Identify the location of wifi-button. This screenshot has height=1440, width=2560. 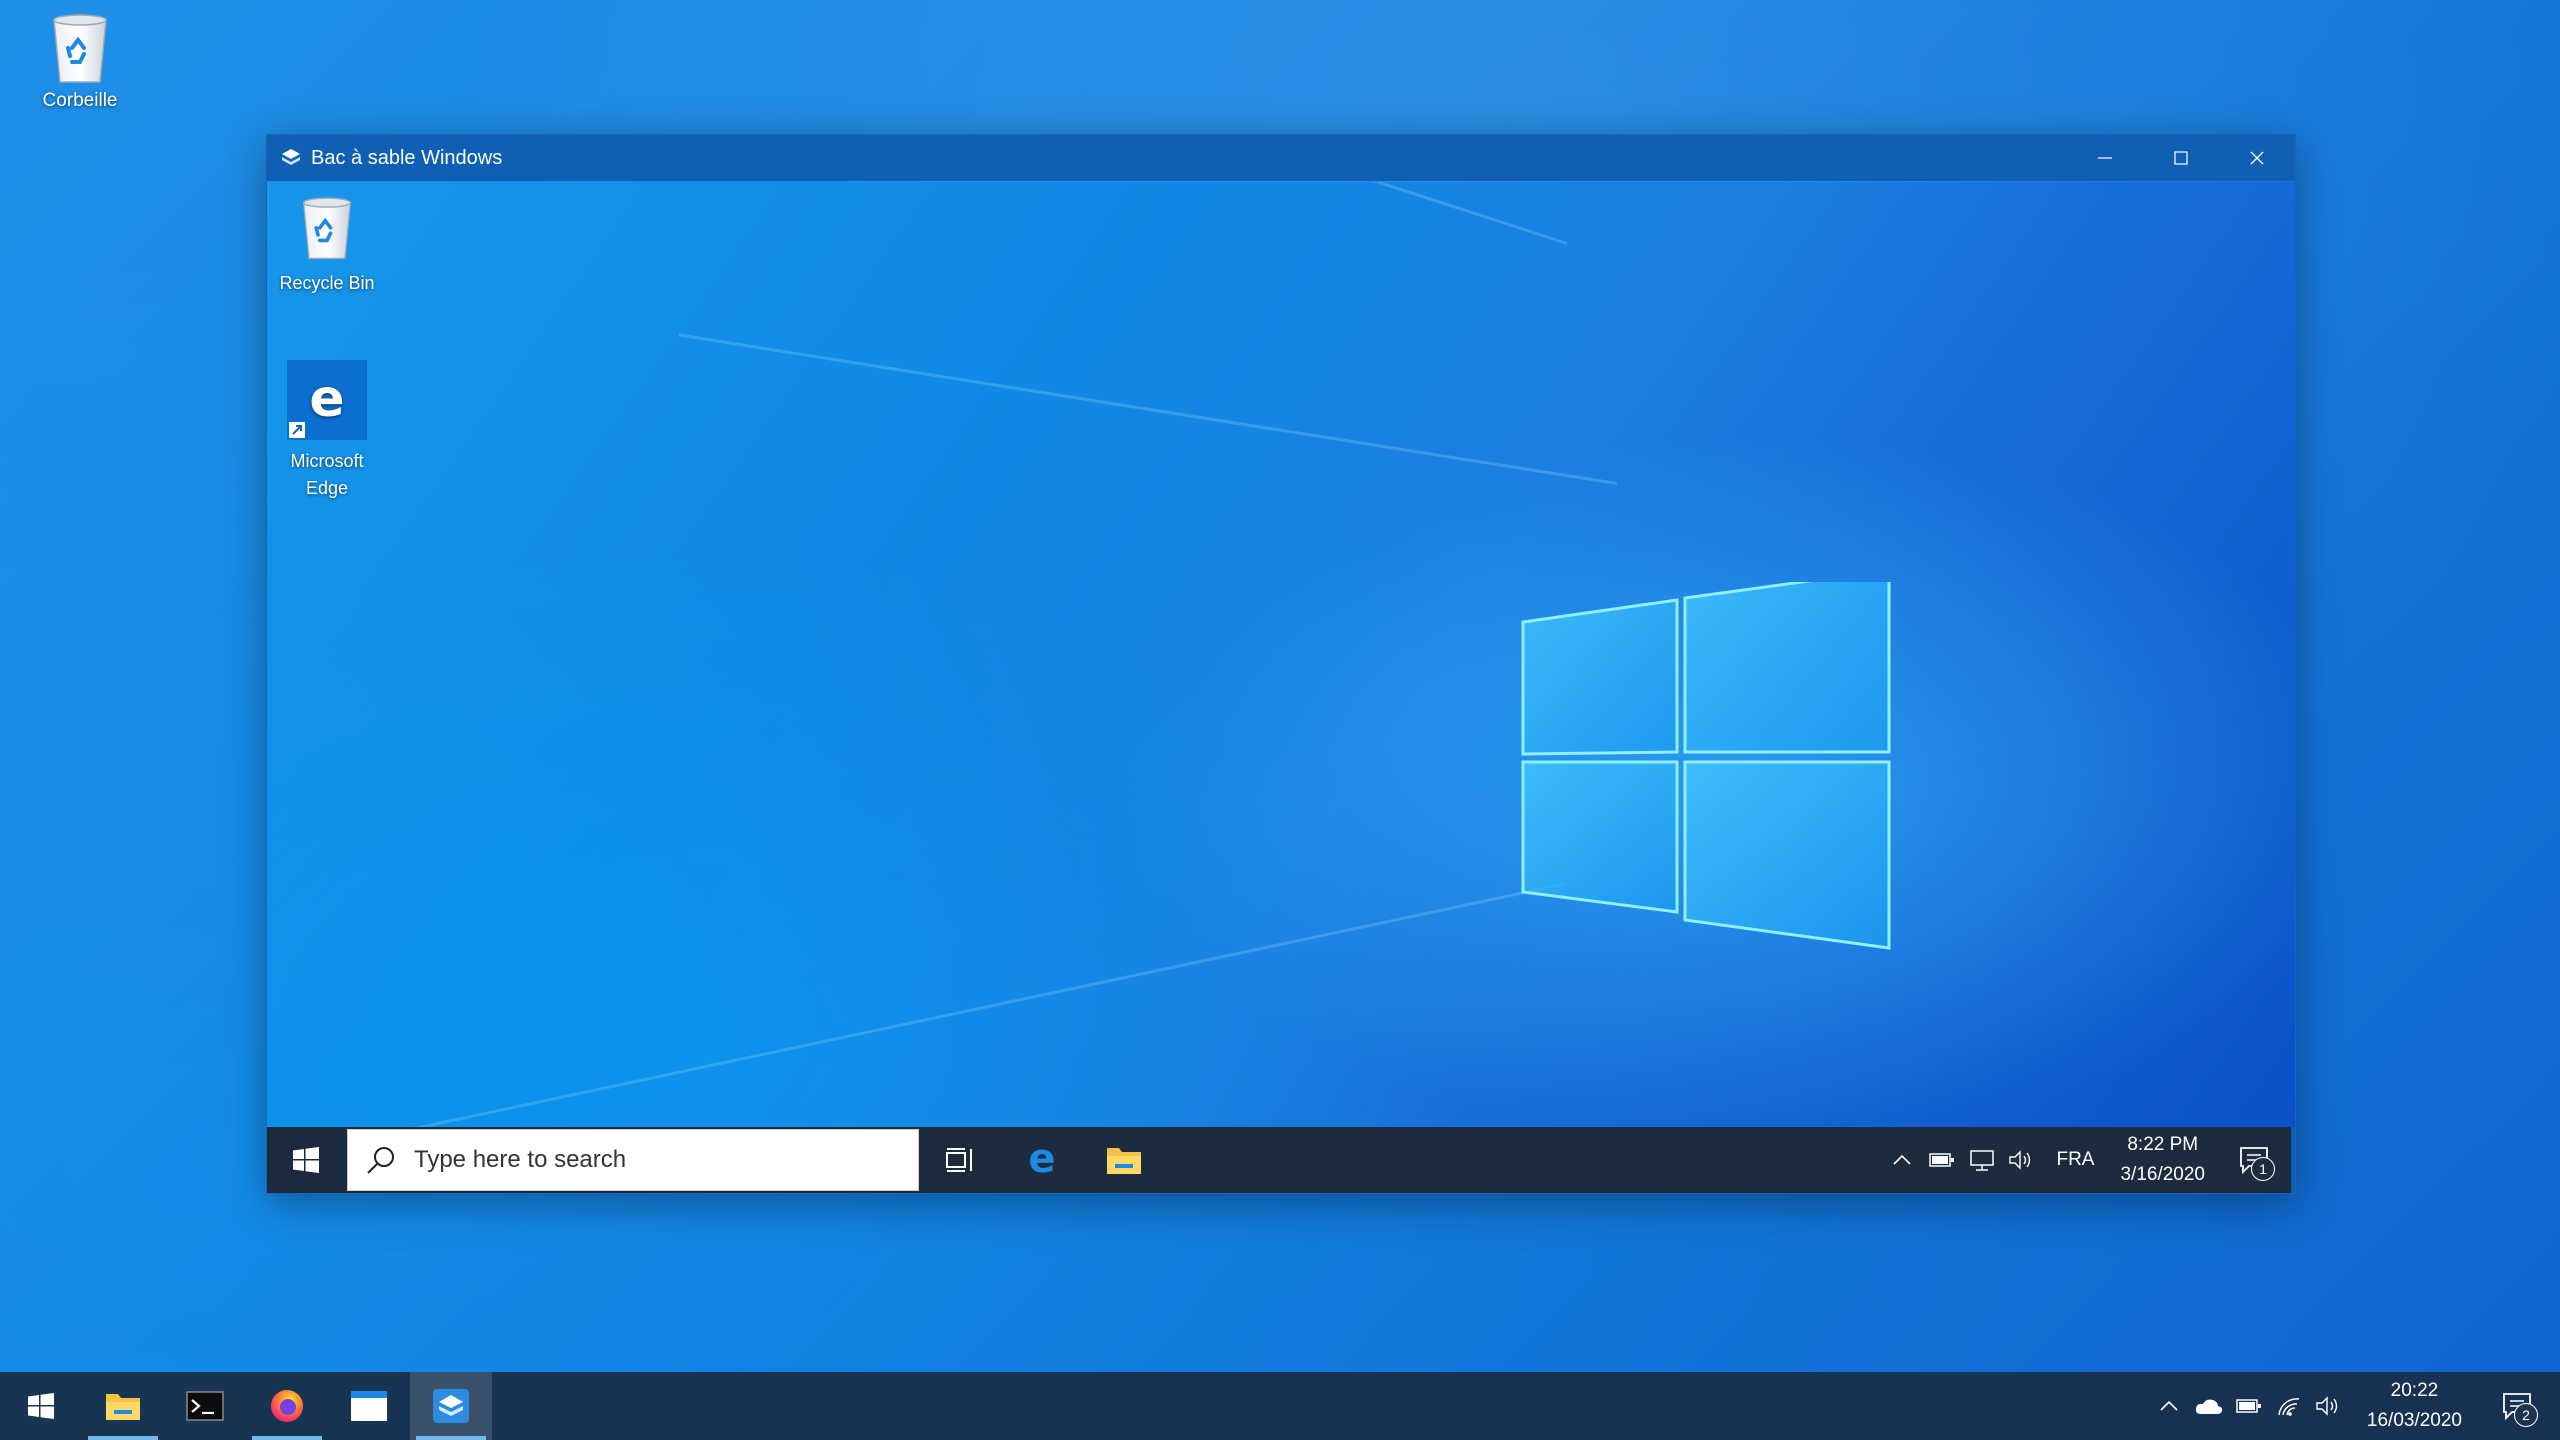
(2289, 1406).